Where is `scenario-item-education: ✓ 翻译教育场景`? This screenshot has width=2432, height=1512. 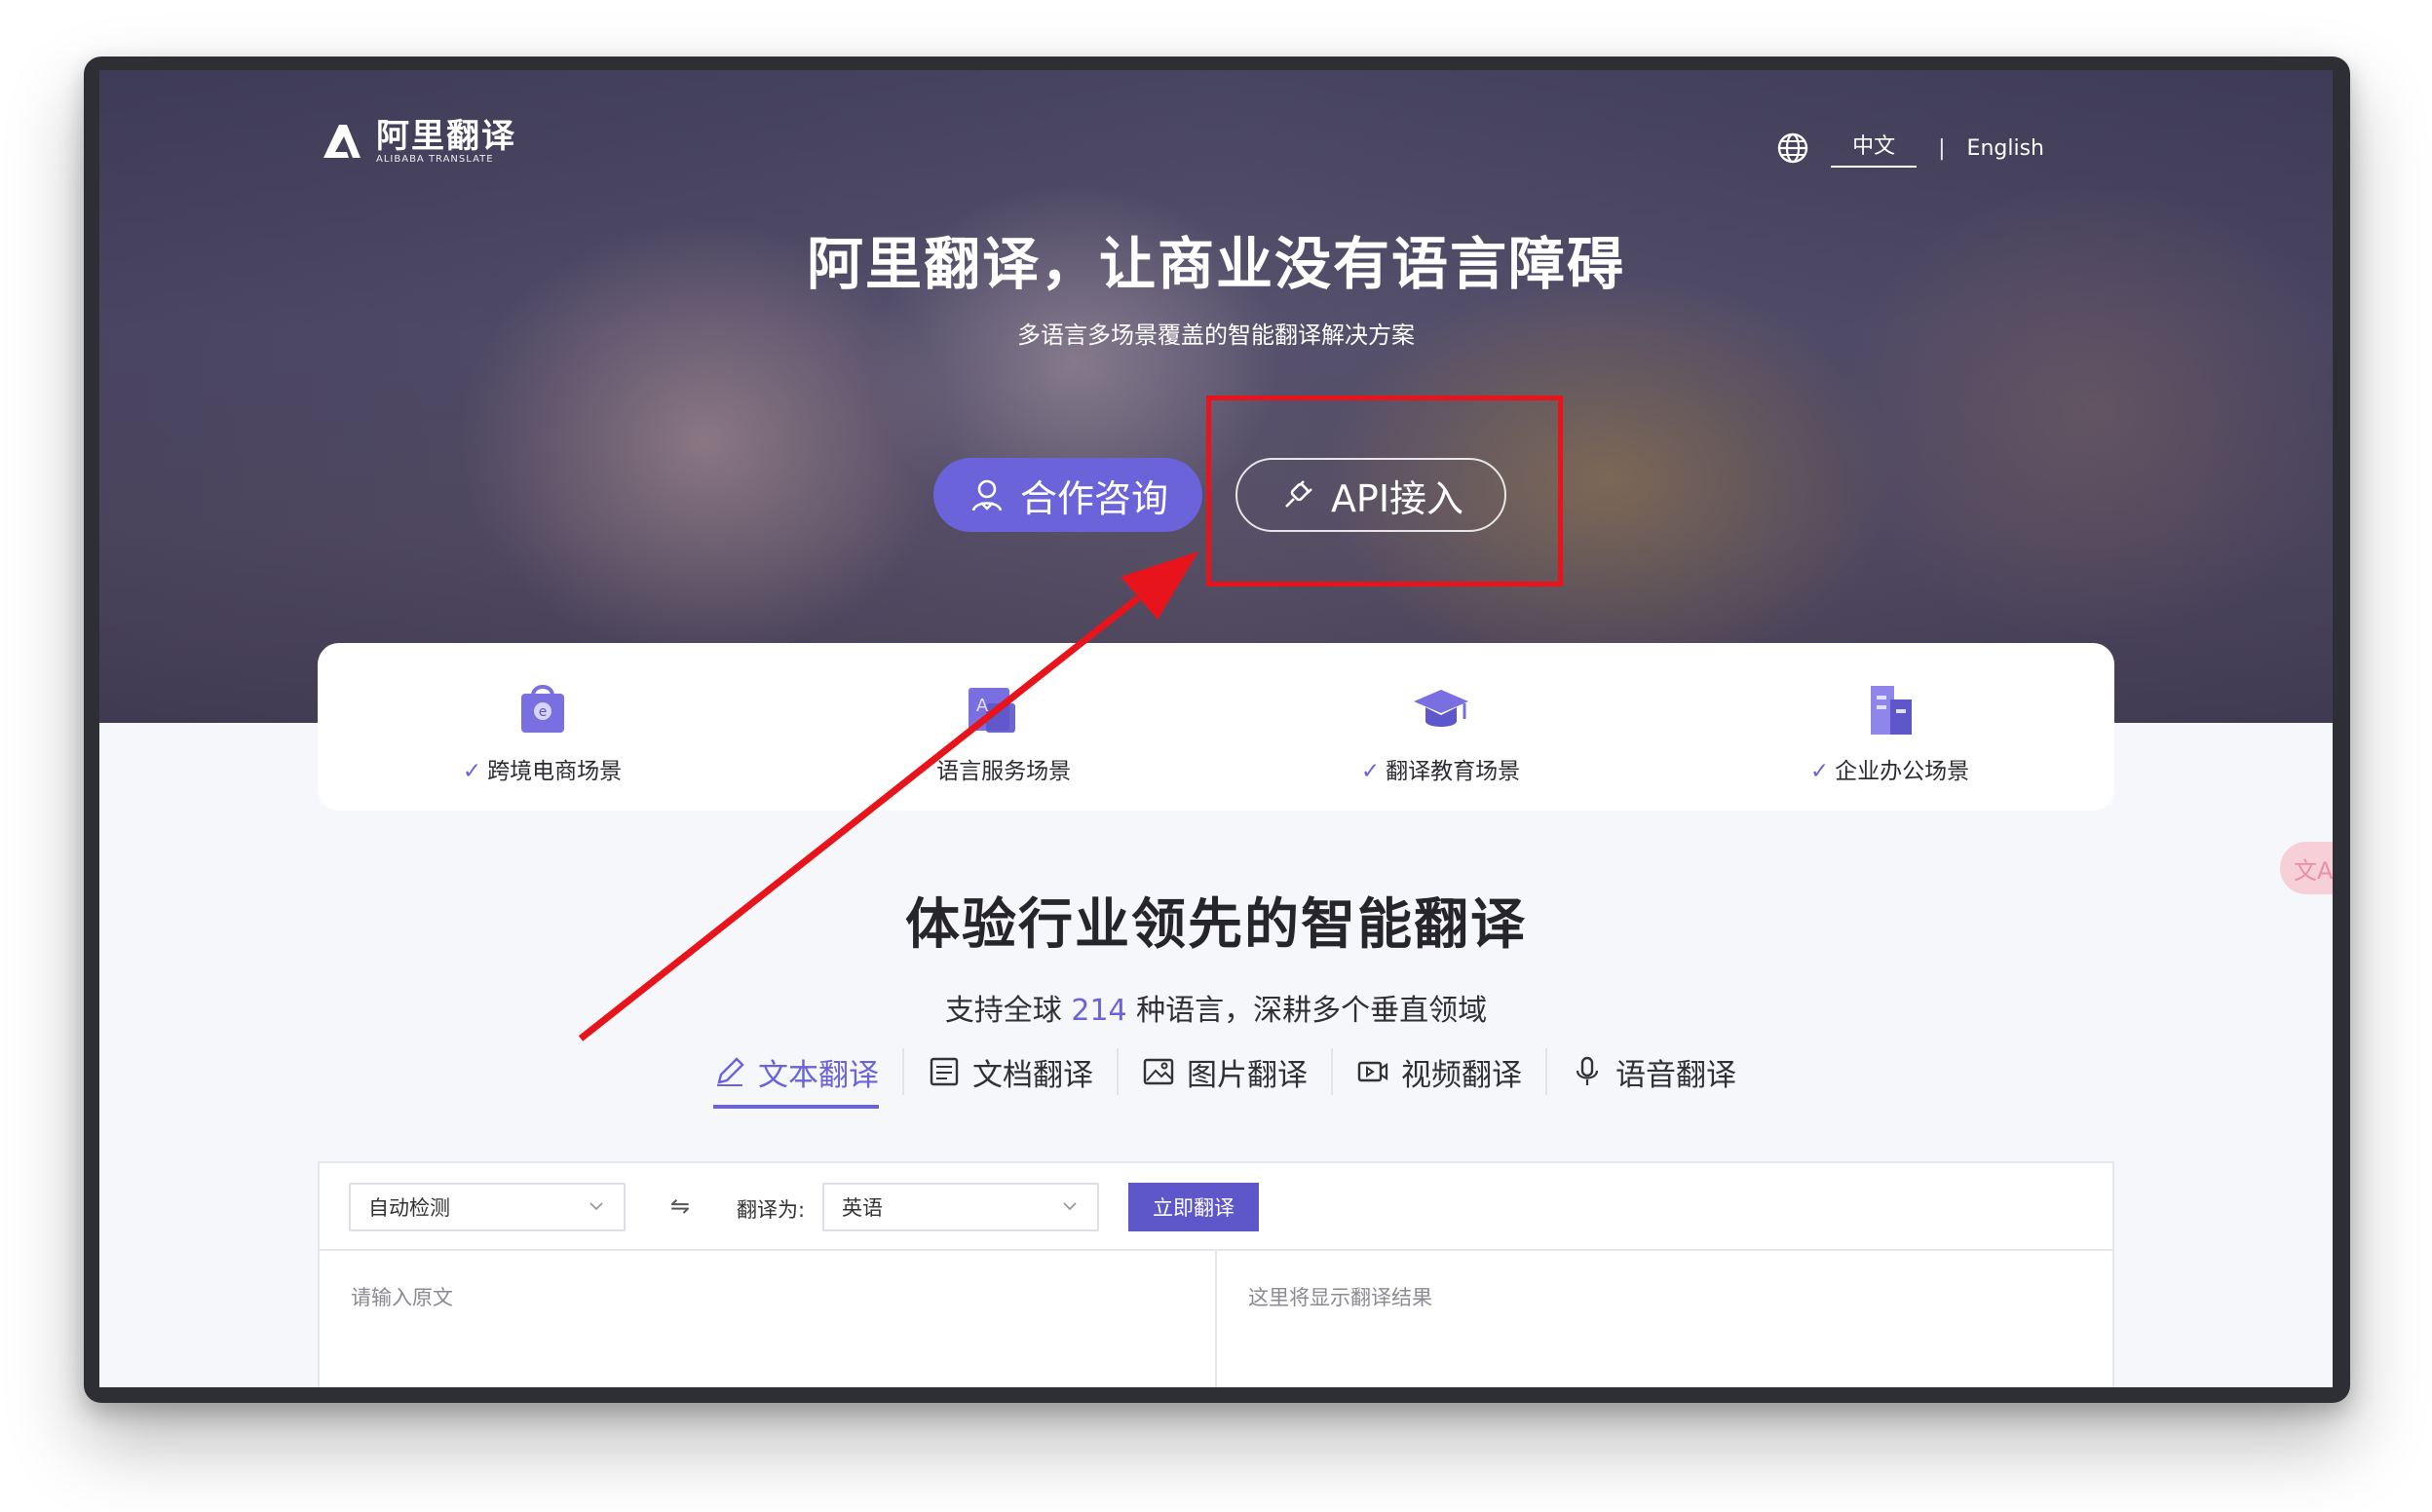 scenario-item-education: ✓ 翻译教育场景 is located at coordinates (1441, 727).